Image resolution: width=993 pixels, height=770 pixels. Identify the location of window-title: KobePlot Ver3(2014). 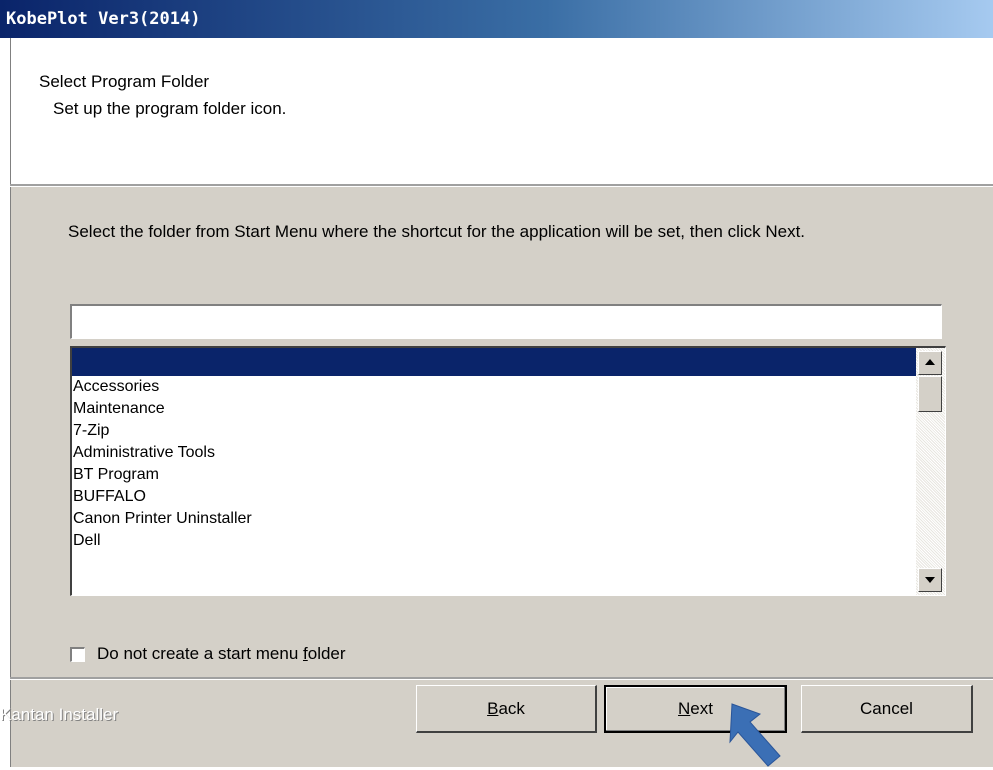
(103, 19).